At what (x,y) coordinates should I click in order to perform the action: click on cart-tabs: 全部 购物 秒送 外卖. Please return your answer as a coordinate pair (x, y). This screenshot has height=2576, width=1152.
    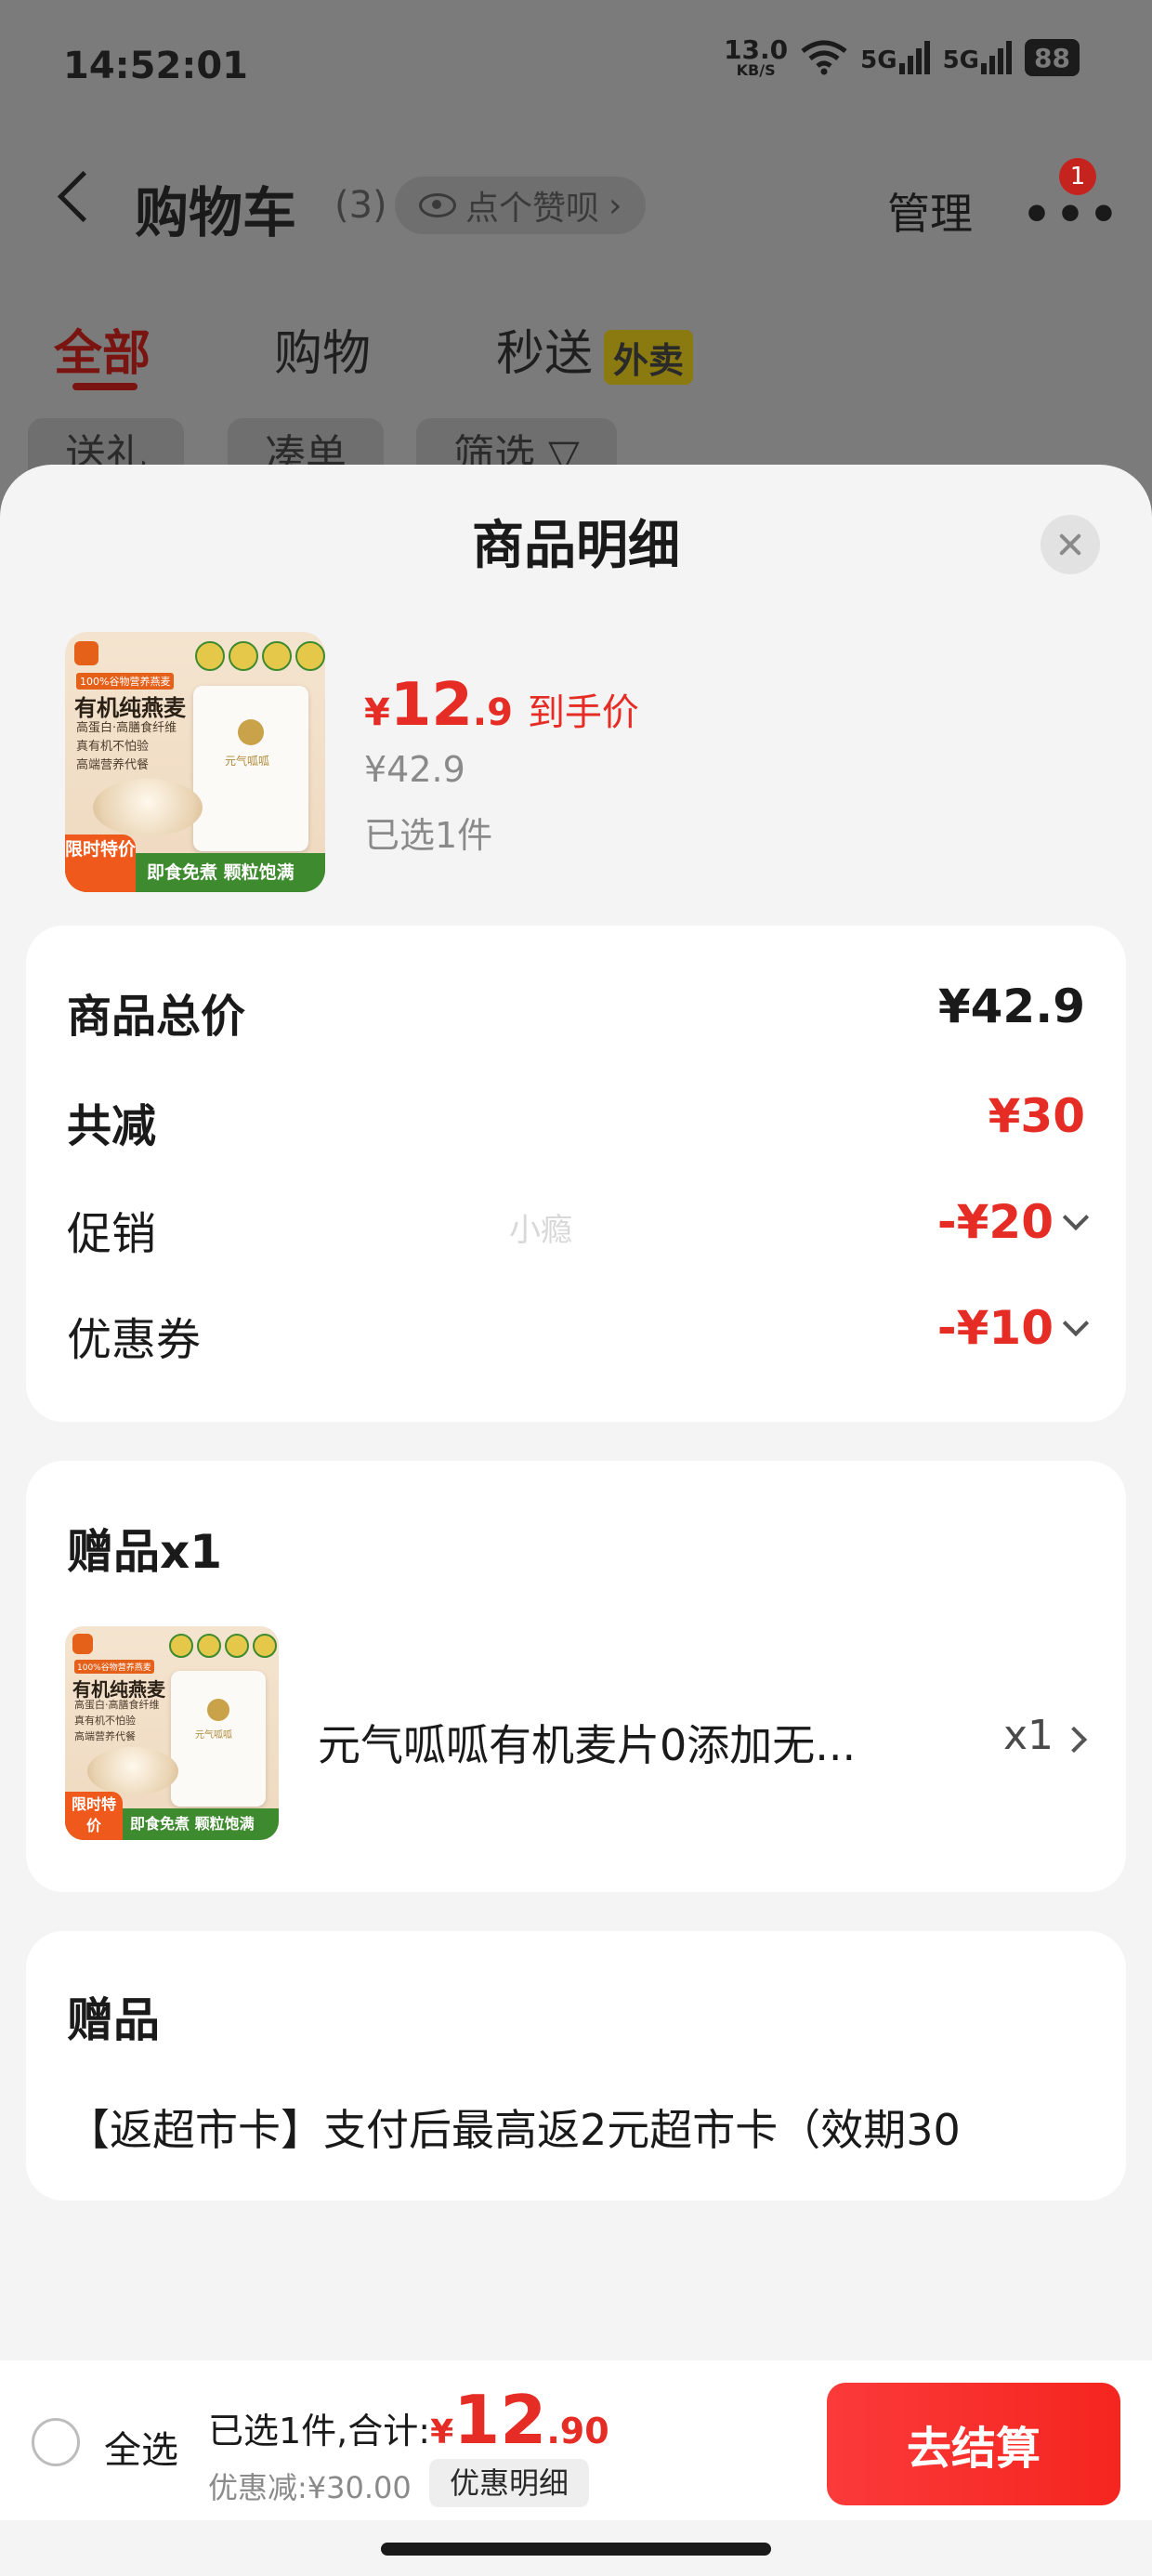
    Looking at the image, I should click on (576, 348).